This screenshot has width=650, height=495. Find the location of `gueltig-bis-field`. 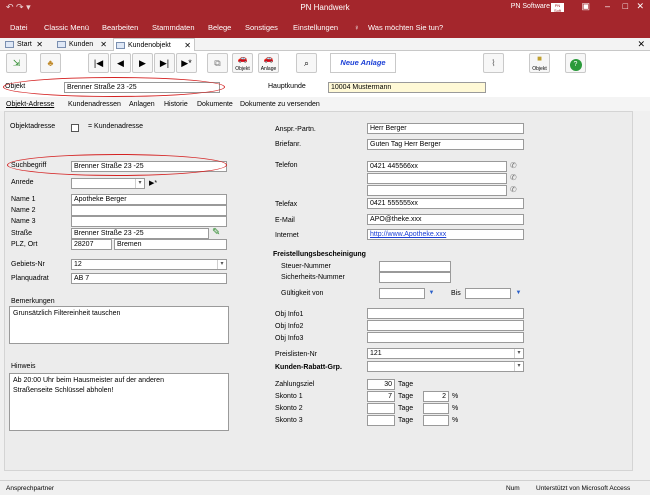

gueltig-bis-field is located at coordinates (488, 293).